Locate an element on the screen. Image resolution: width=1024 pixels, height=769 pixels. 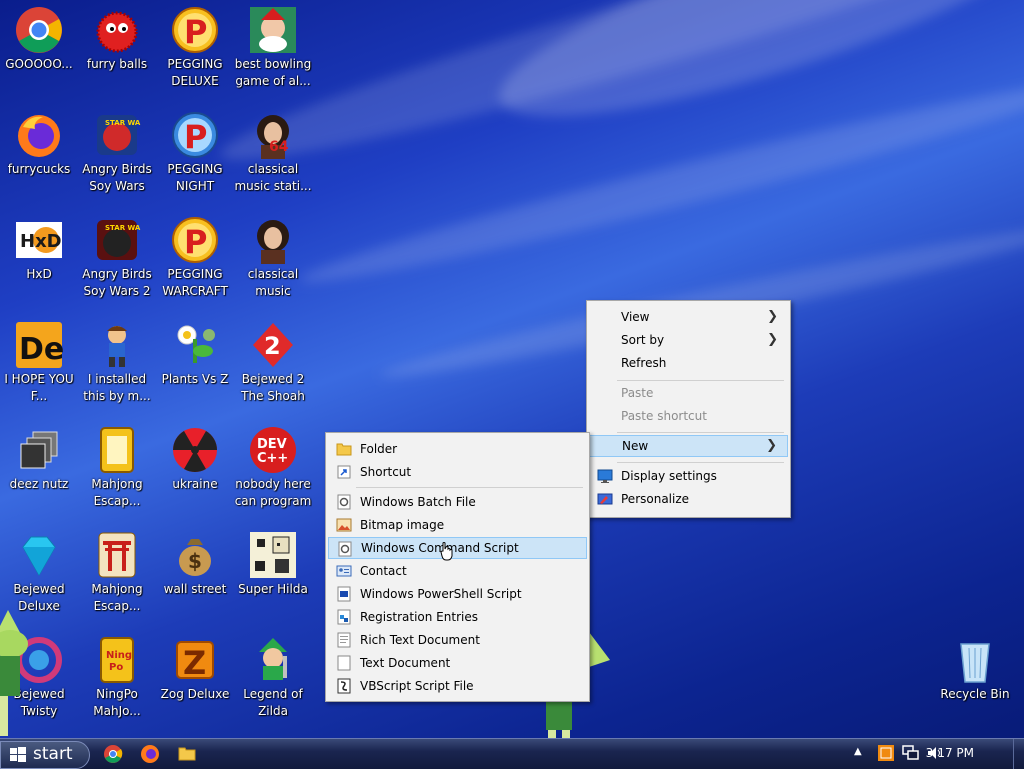
new-item-powershell: Windows PowerShell Script is located at coordinates (457, 594).